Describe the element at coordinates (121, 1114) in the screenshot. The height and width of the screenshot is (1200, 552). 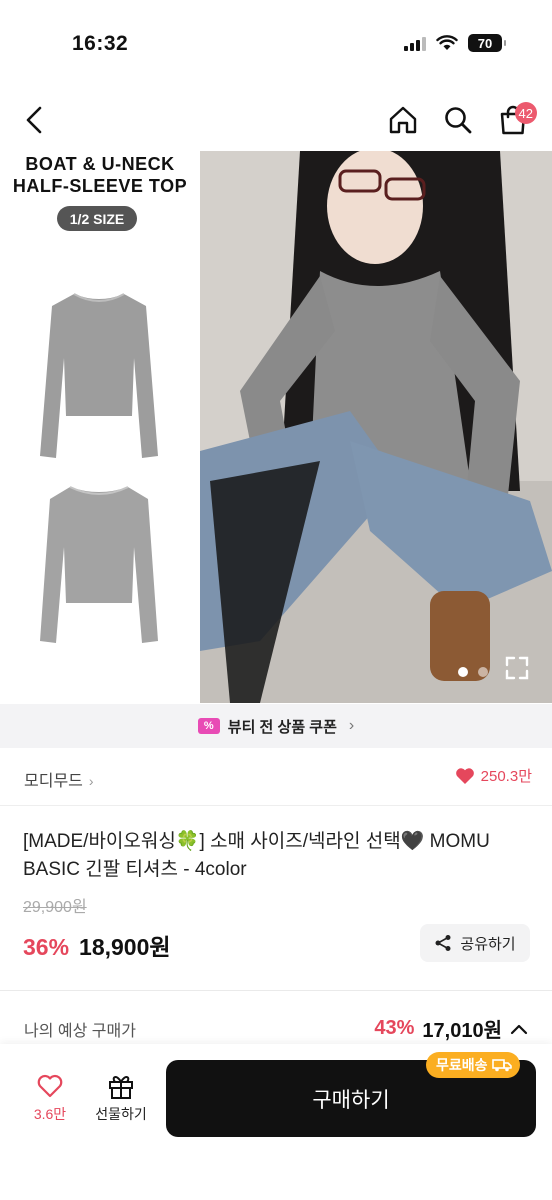
I see `gift-label: 선물하기` at that location.